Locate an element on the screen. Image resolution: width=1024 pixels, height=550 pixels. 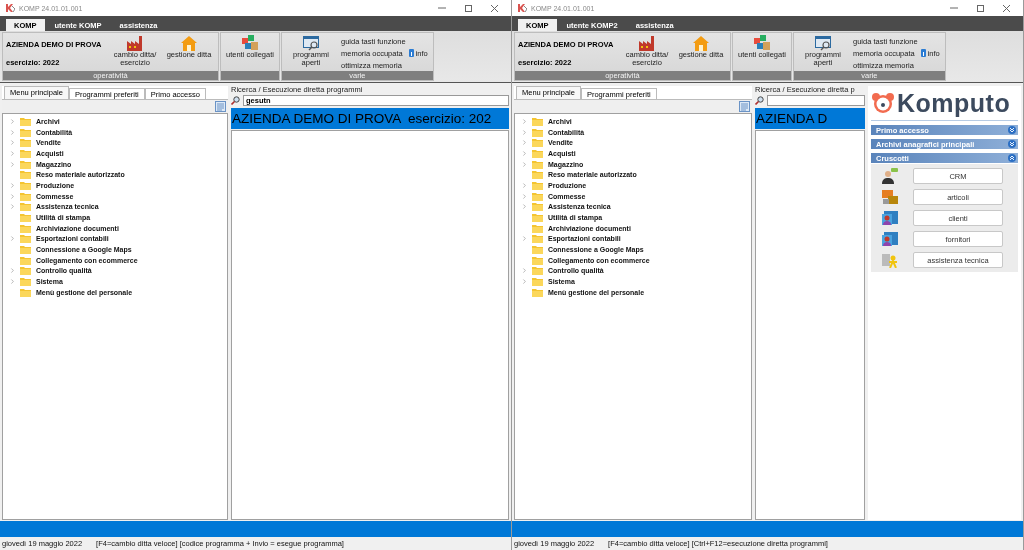
collapse-icon is located at coordinates (1012, 158).